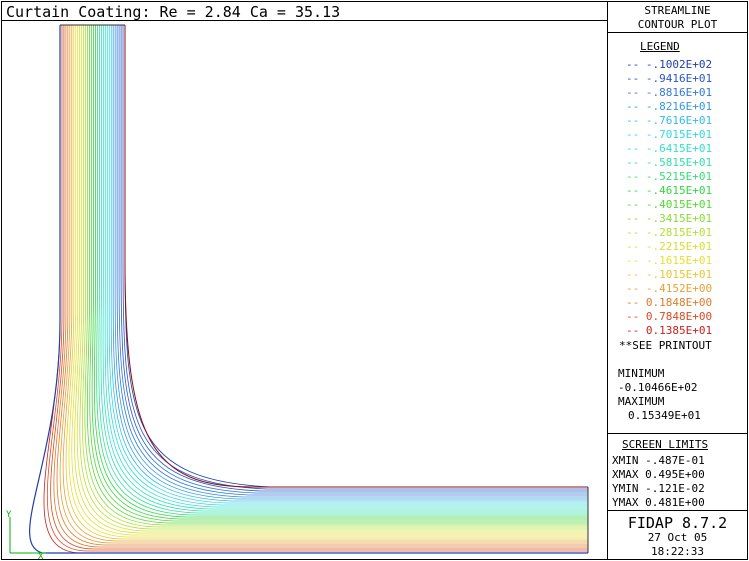 This screenshot has width=749, height=561. Describe the element at coordinates (669, 260) in the screenshot. I see `legend-entry: -- -.1615E+01` at that location.